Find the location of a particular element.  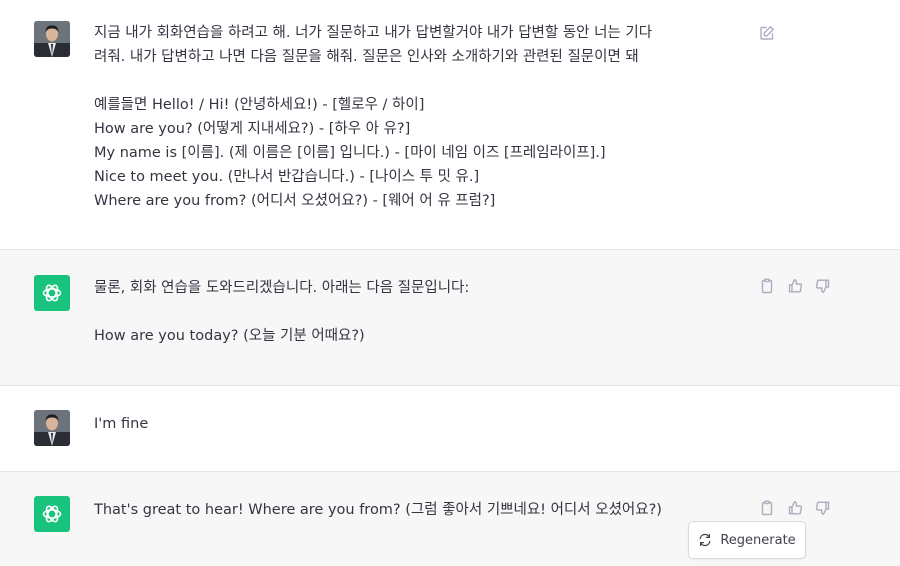

message-line: How are you today? (오늘 기분 어때요?) is located at coordinates (229, 336).